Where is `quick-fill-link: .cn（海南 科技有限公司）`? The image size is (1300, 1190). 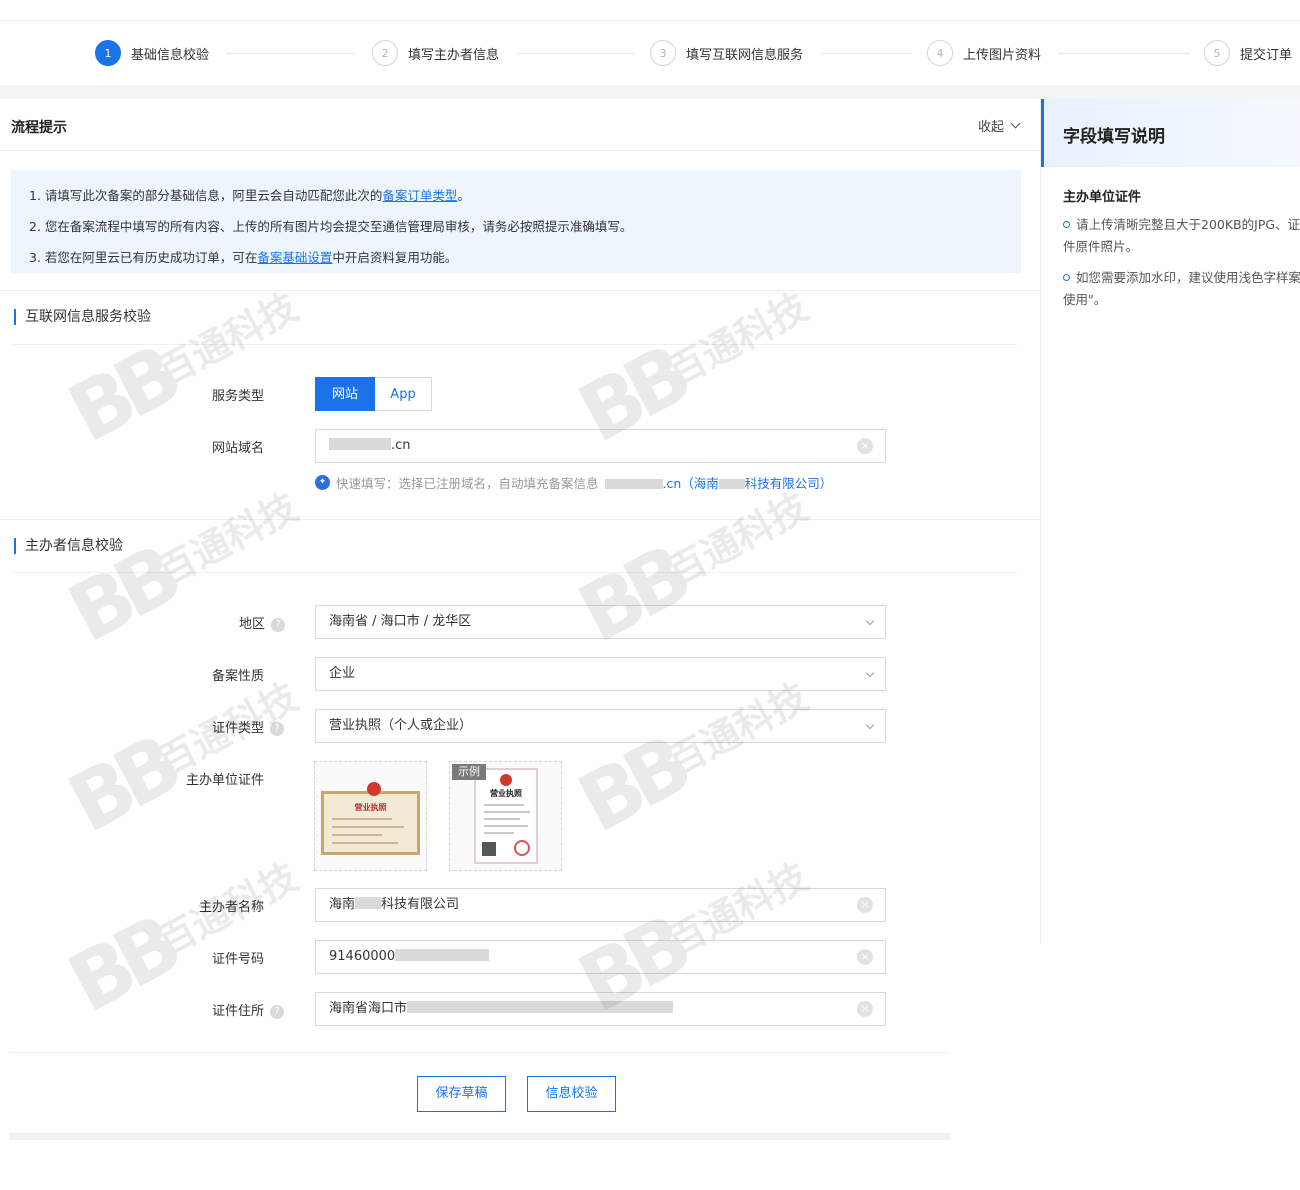
quick-fill-link: .cn（海南 科技有限公司） is located at coordinates (718, 482).